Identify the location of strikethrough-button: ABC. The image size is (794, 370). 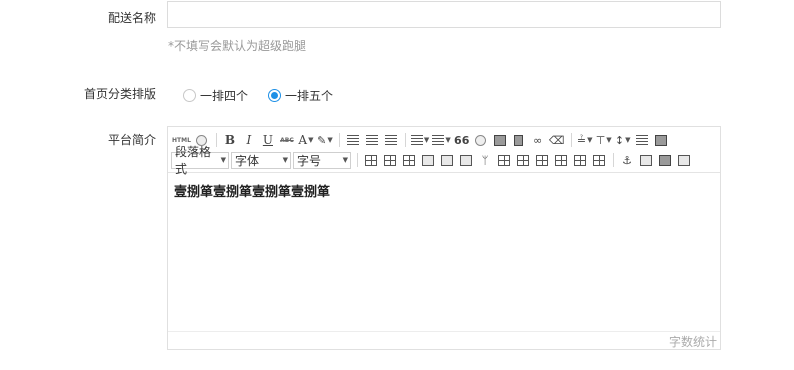
(287, 140).